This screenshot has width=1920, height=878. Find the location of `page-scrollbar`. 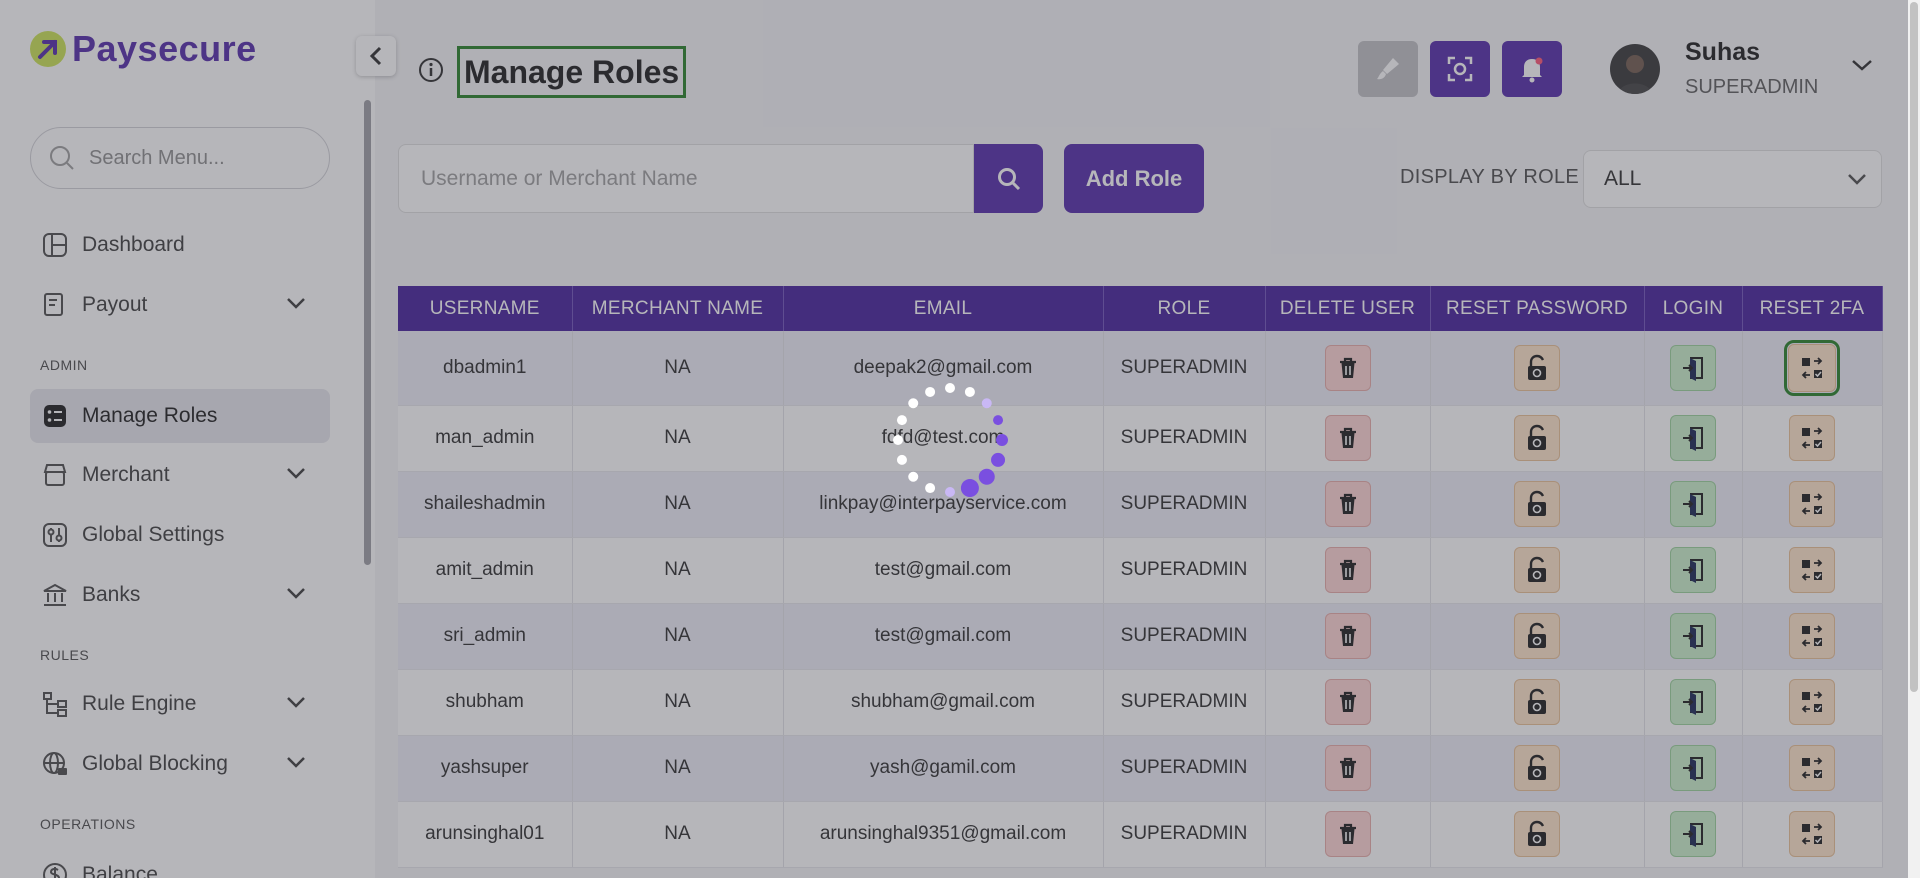

page-scrollbar is located at coordinates (1914, 439).